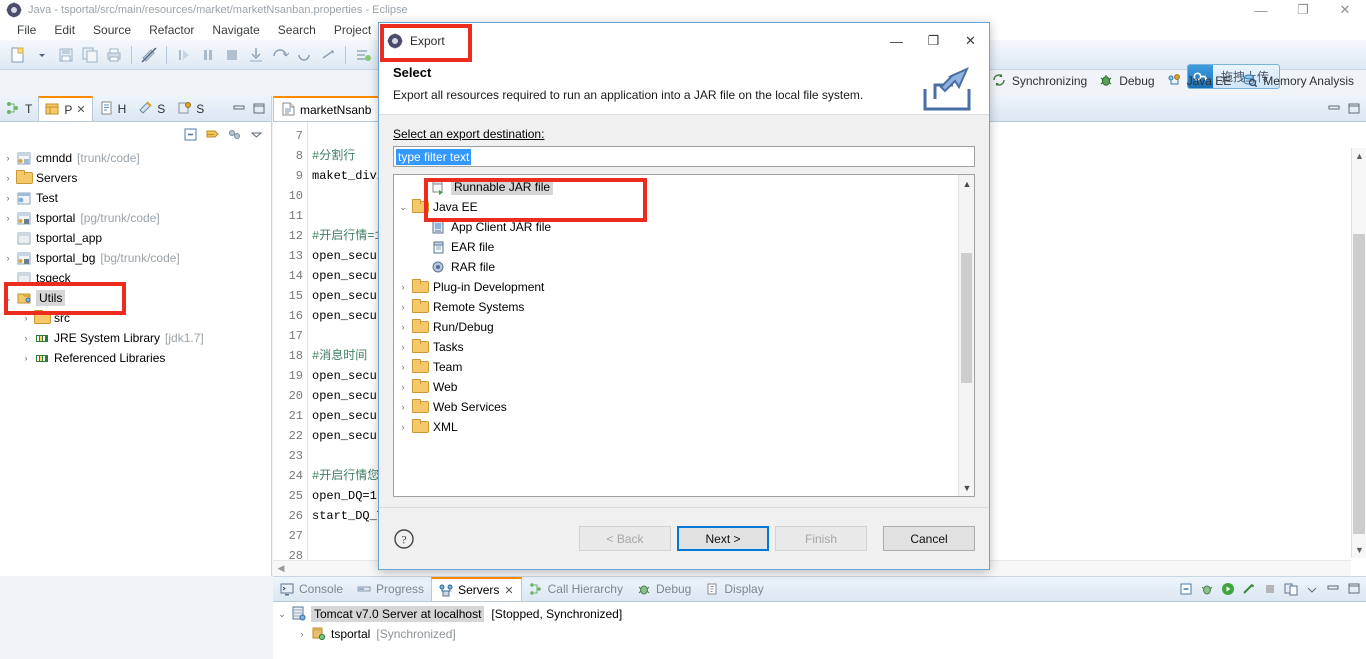 This screenshot has width=1366, height=659. Describe the element at coordinates (1248, 589) in the screenshot. I see `profile-server-icon` at that location.